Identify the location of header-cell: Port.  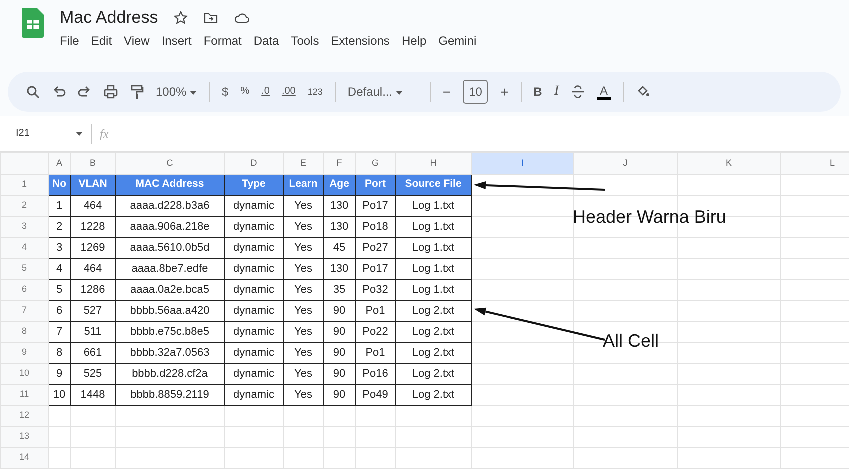
(376, 185).